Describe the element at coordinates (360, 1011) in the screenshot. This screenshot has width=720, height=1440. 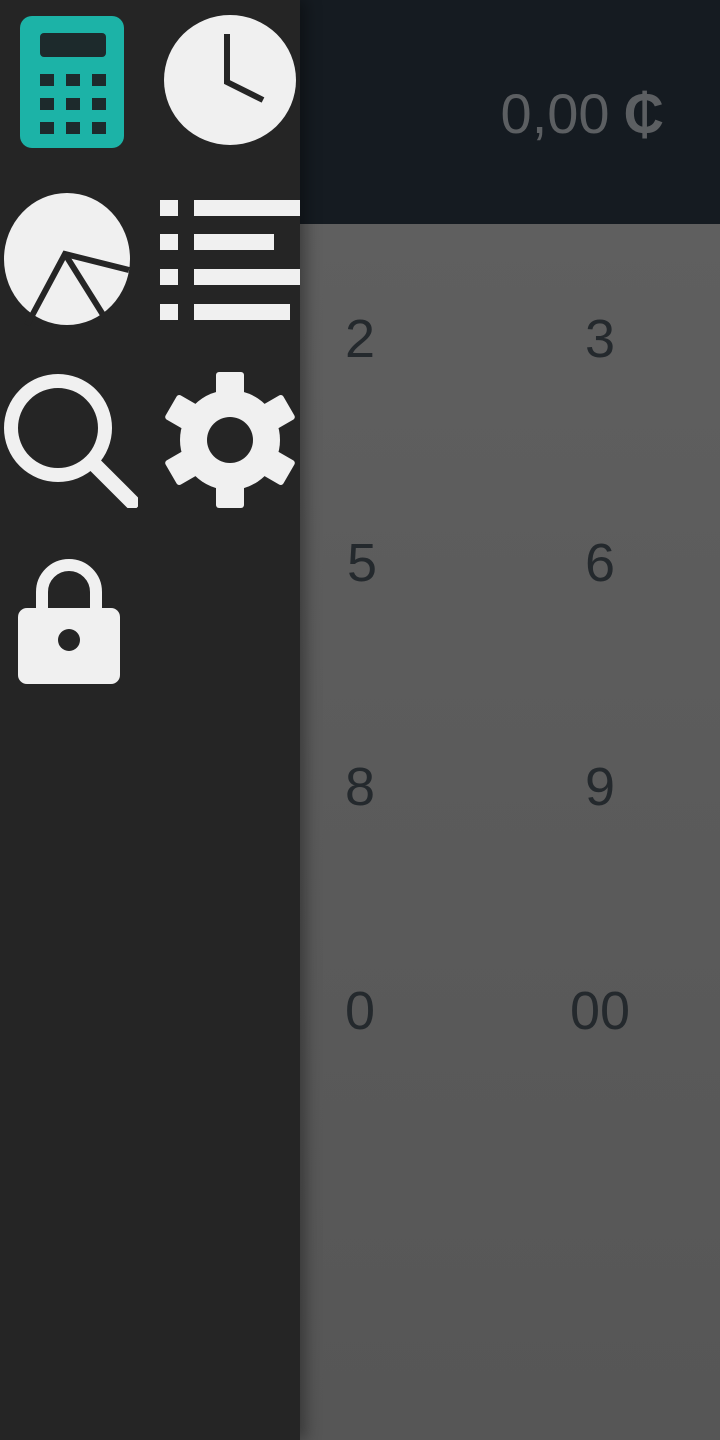
I see `key-0: 0` at that location.